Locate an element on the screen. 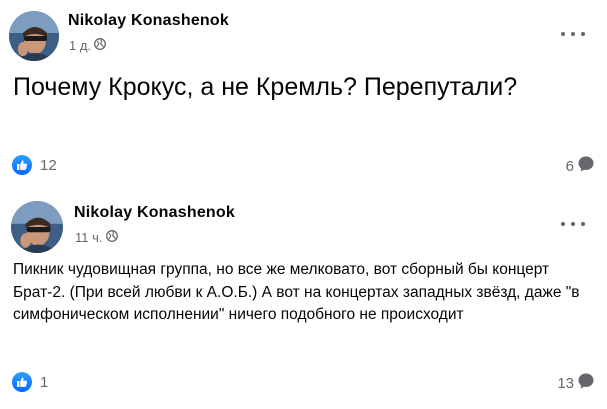 Image resolution: width=607 pixels, height=409 pixels. reactions-summary: 12 is located at coordinates (34, 165).